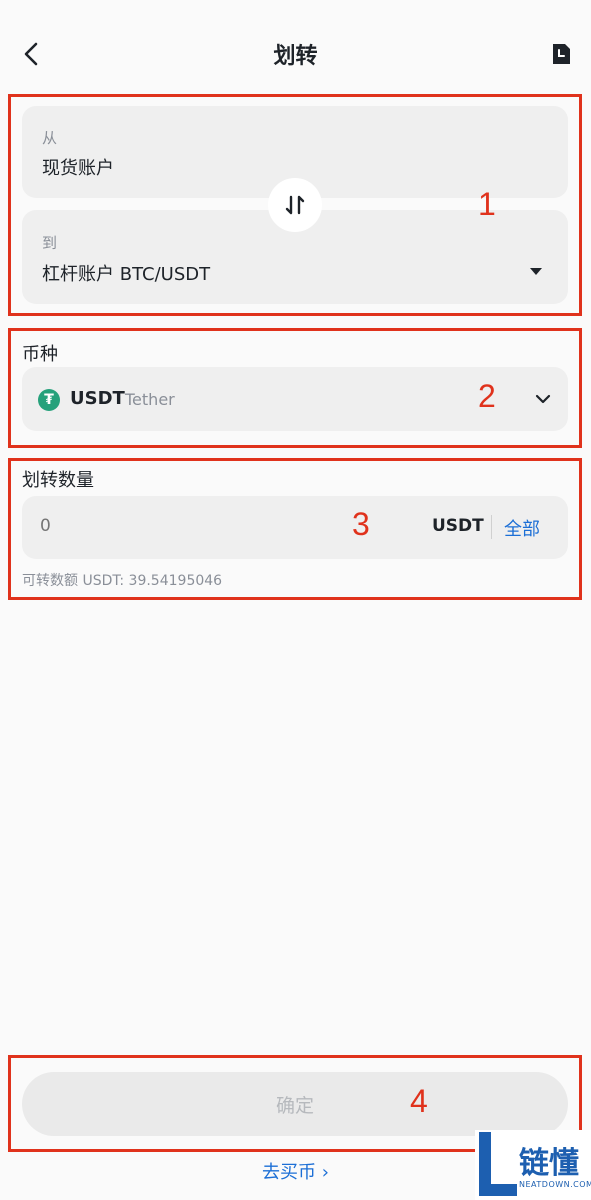 The height and width of the screenshot is (1200, 591). I want to click on watermark-logo: 链懂 NEATDOWN.COM, so click(533, 1165).